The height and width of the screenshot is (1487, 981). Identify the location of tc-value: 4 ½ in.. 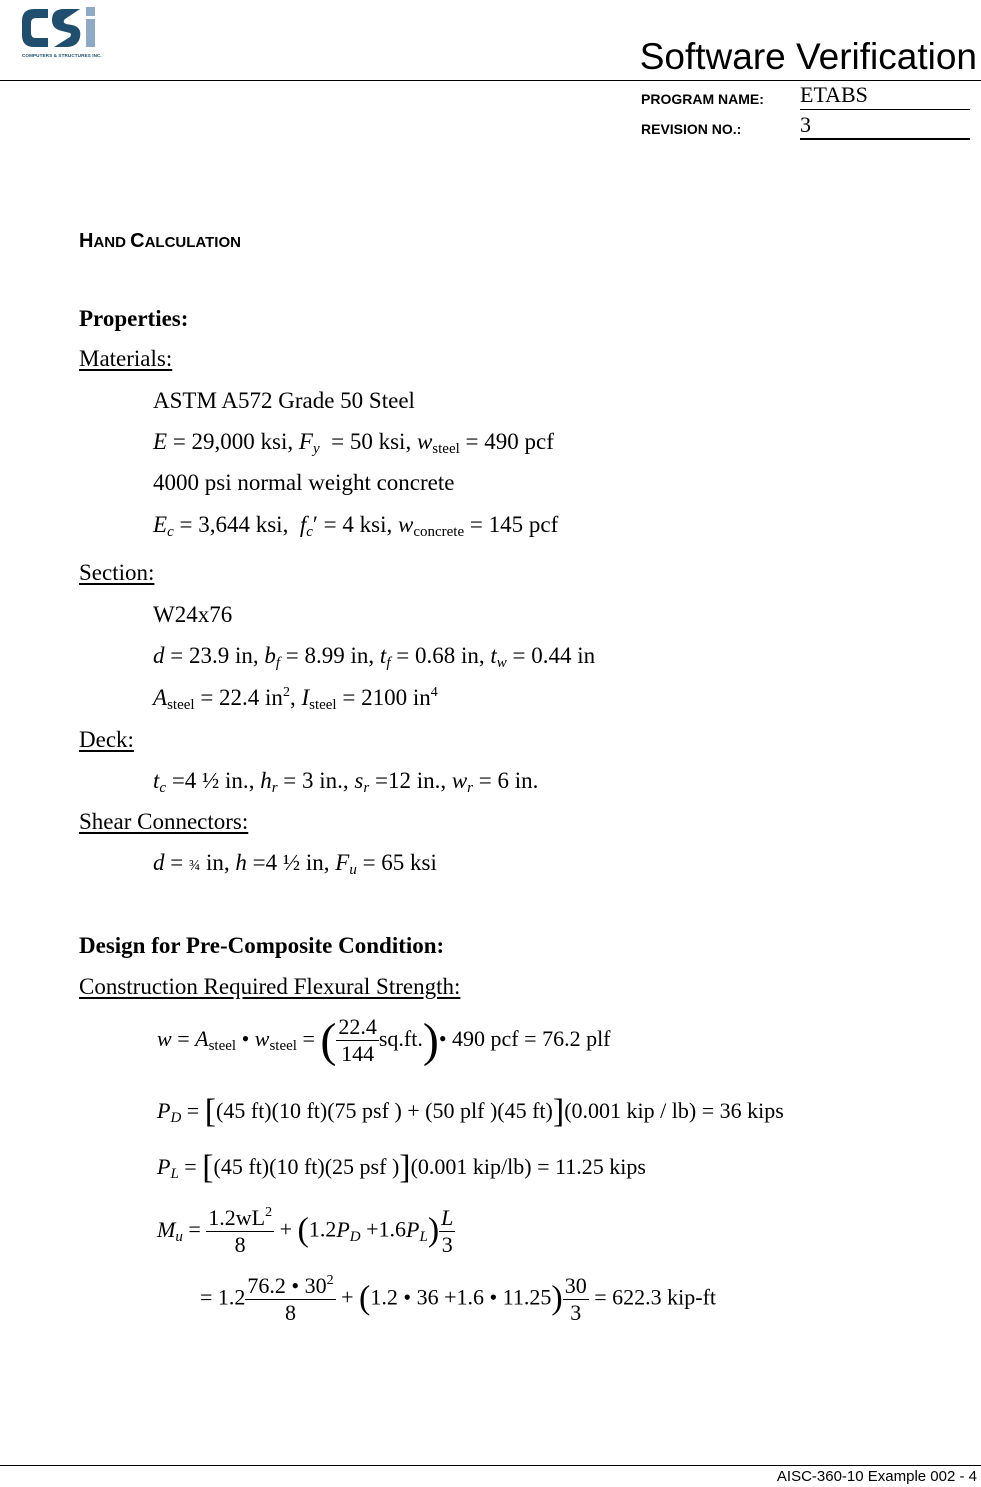
(216, 780).